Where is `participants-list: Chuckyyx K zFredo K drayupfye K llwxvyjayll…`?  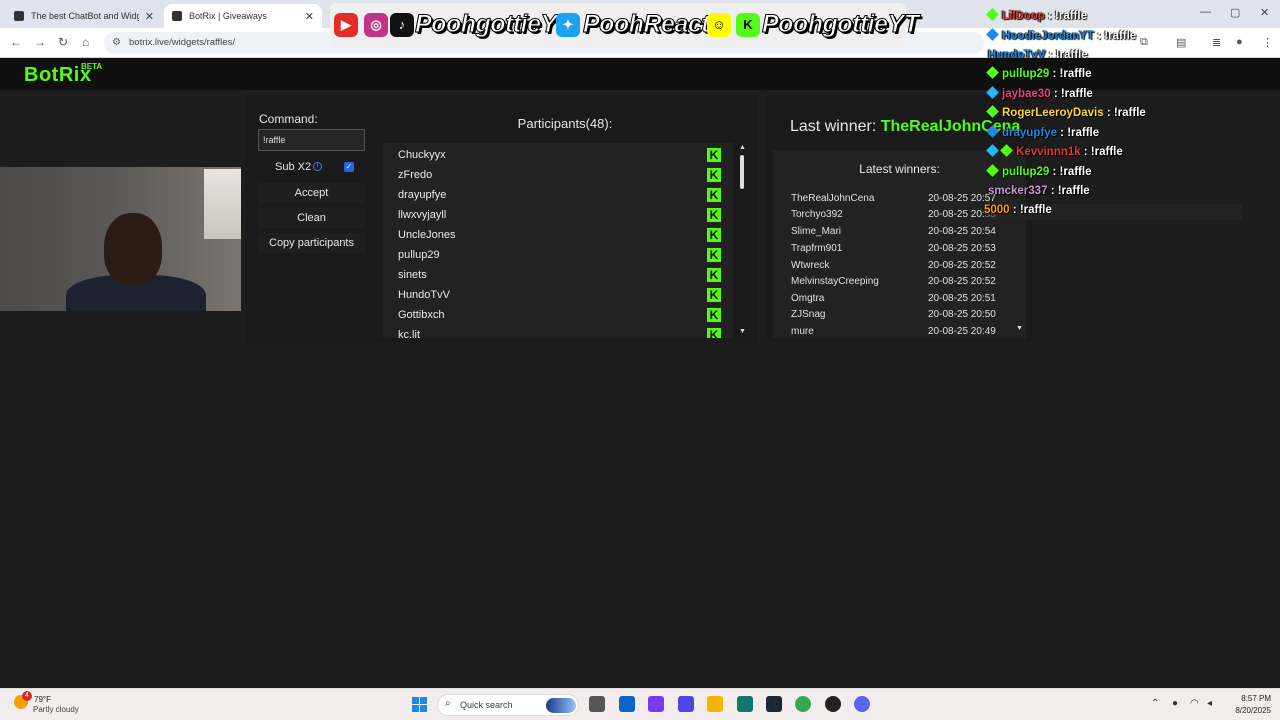
participants-list: Chuckyyx K zFredo K drayupfye K llwxvyjayll… is located at coordinates (558, 240).